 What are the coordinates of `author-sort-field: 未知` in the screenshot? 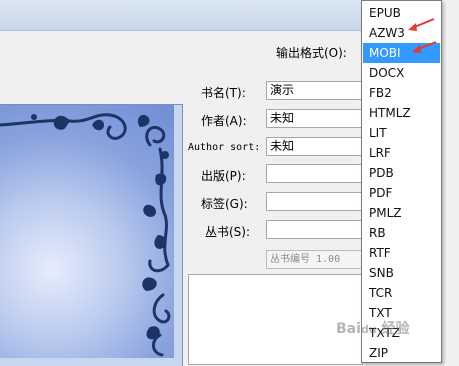 It's located at (314, 146).